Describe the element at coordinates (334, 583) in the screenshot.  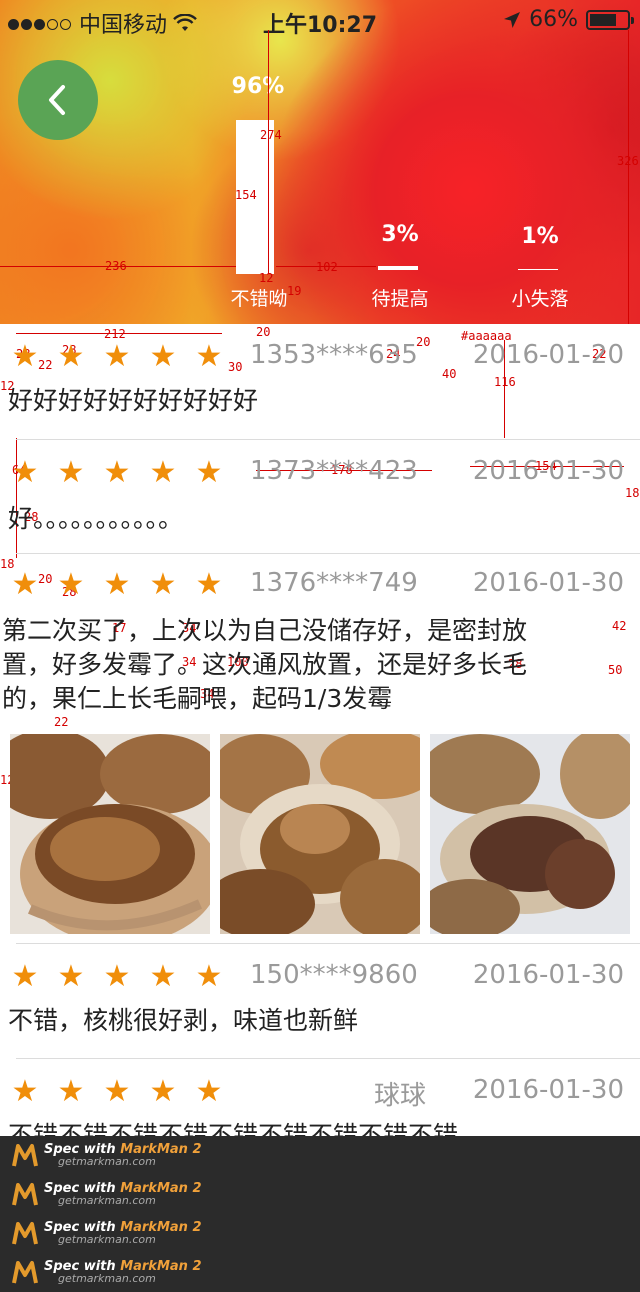
I see `review-user: 1376****749` at that location.